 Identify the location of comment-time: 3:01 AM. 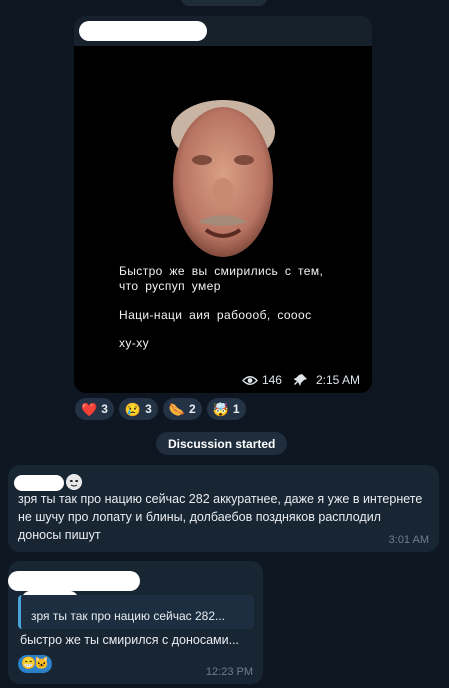
(408, 540).